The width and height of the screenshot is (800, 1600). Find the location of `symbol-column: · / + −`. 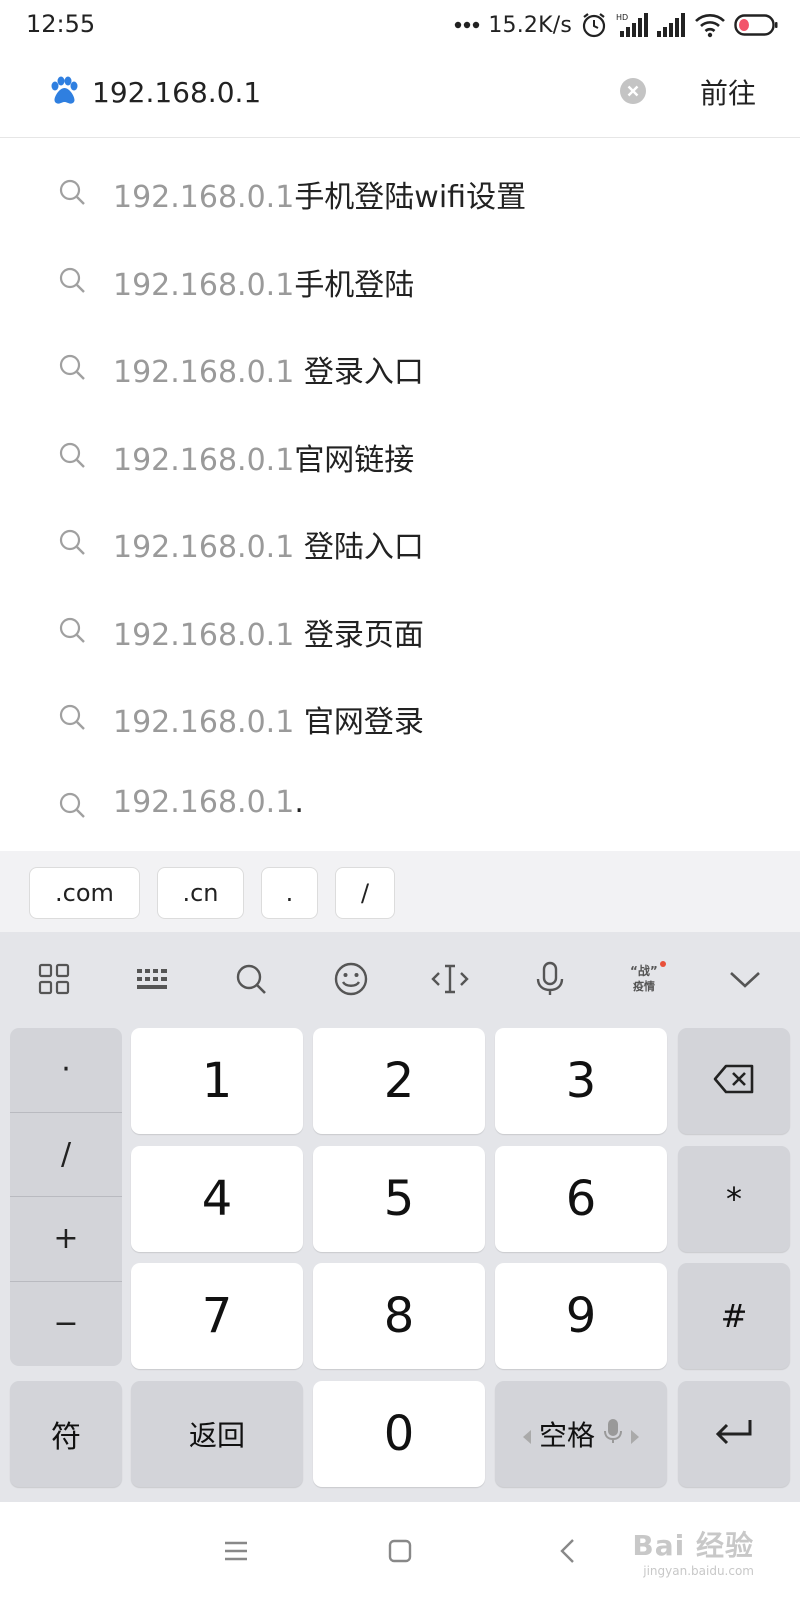

symbol-column: · / + − is located at coordinates (66, 1197).